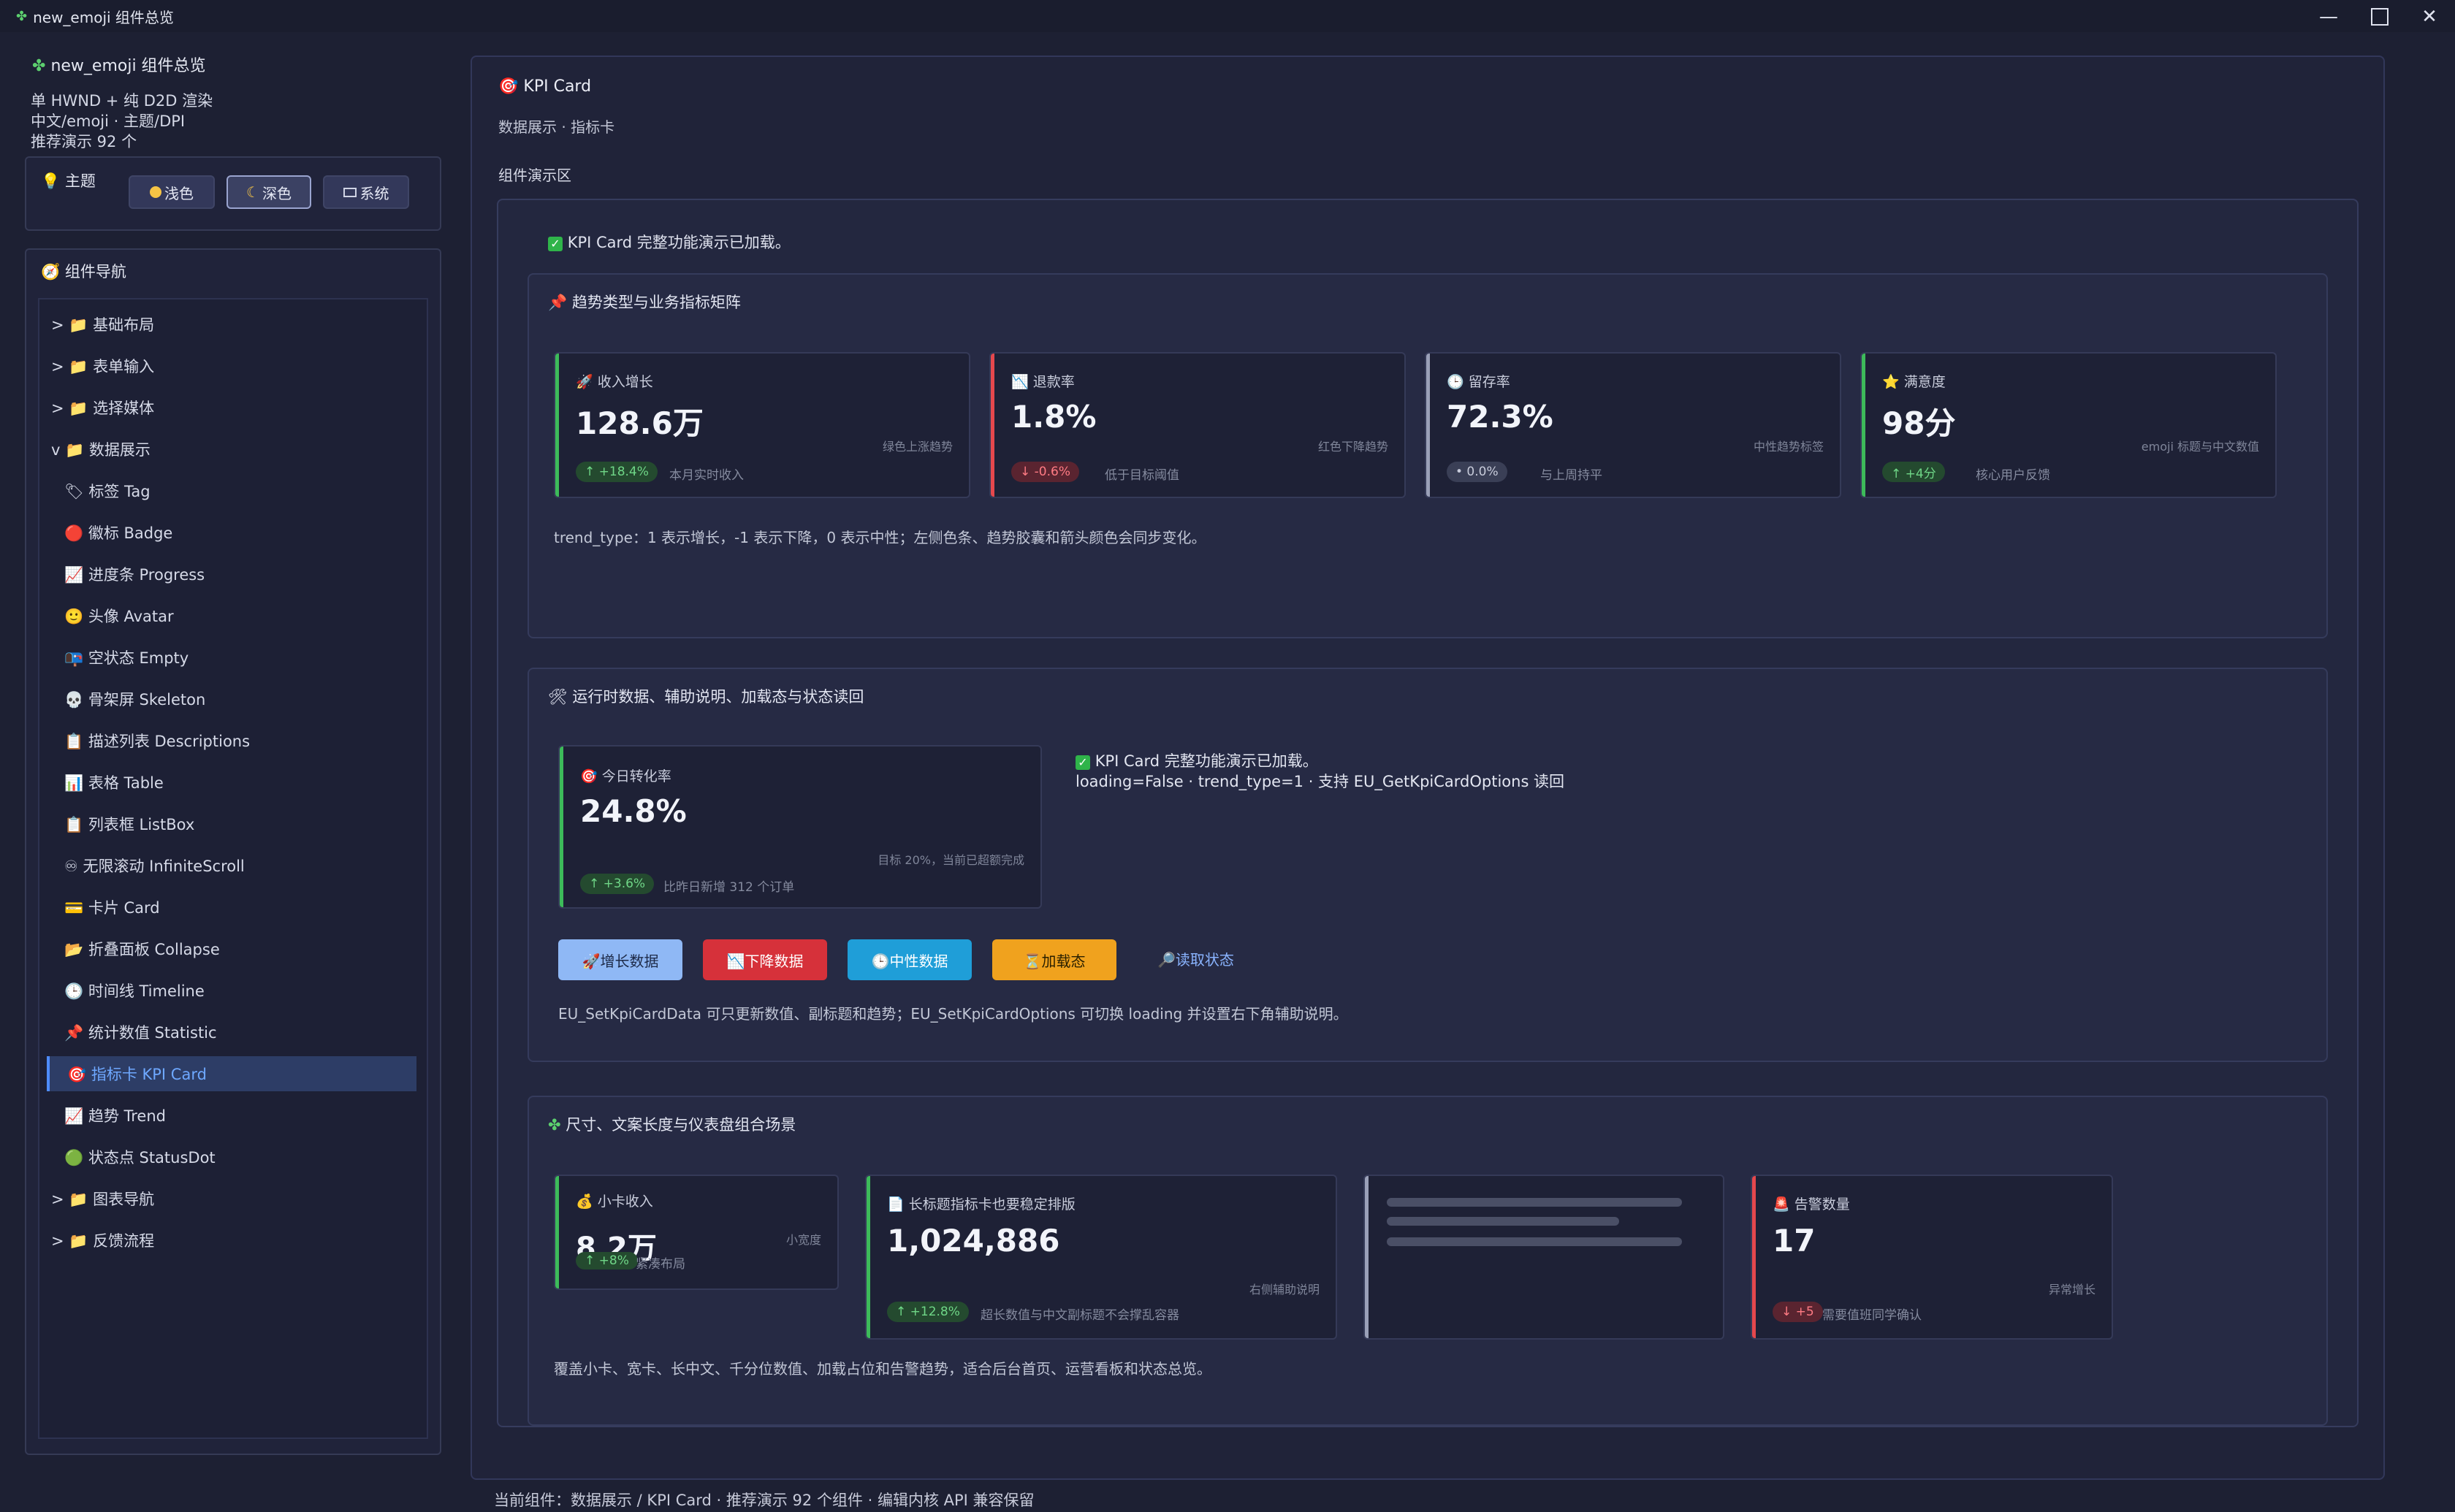 This screenshot has width=2455, height=1512. What do you see at coordinates (1197, 425) in the screenshot?
I see `kpi-card: 📉 退款率 1.8% 红色下降趋势 ↓ -0.6% 低于目标阈值` at bounding box center [1197, 425].